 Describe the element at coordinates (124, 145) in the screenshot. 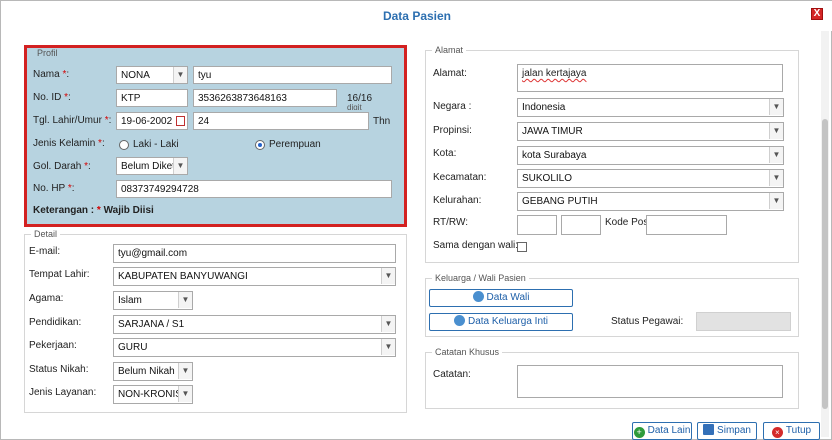

I see `radio-laki-laki` at that location.